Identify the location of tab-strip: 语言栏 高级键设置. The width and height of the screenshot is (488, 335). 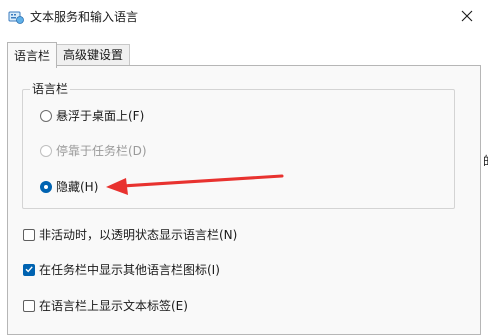
(244, 51).